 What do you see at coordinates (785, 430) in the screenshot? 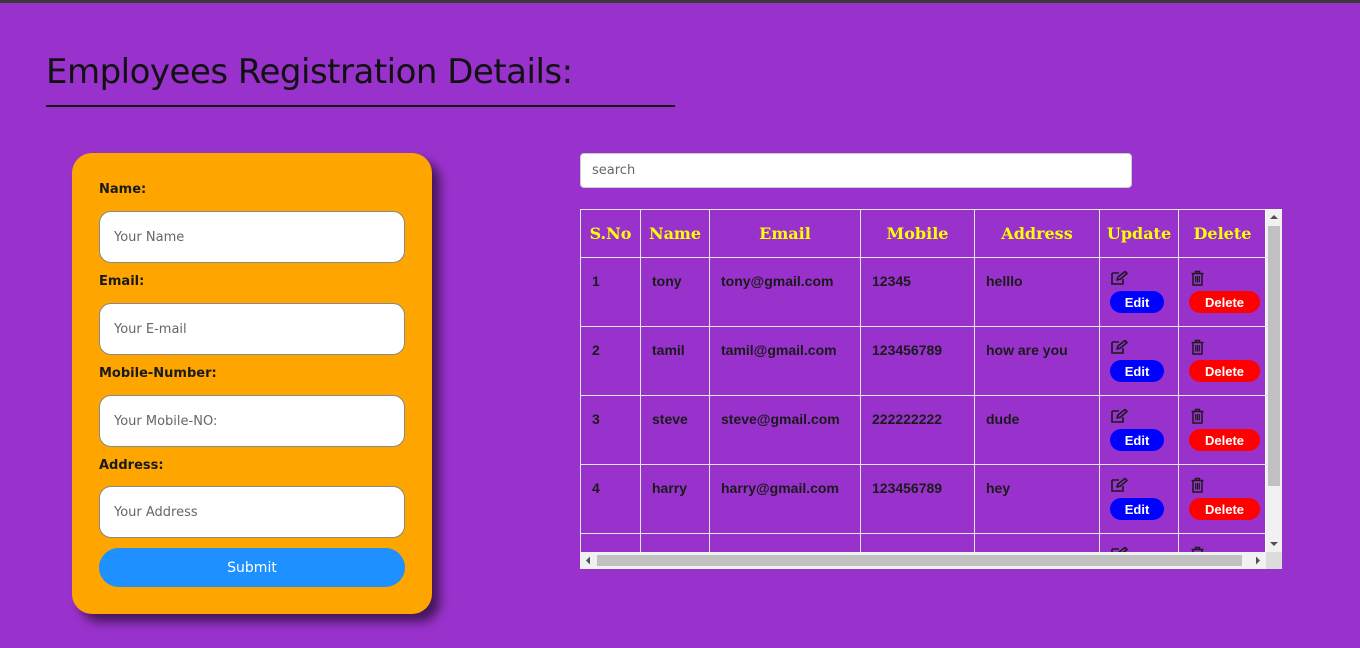
I see `cell-email: steve@gmail.com` at bounding box center [785, 430].